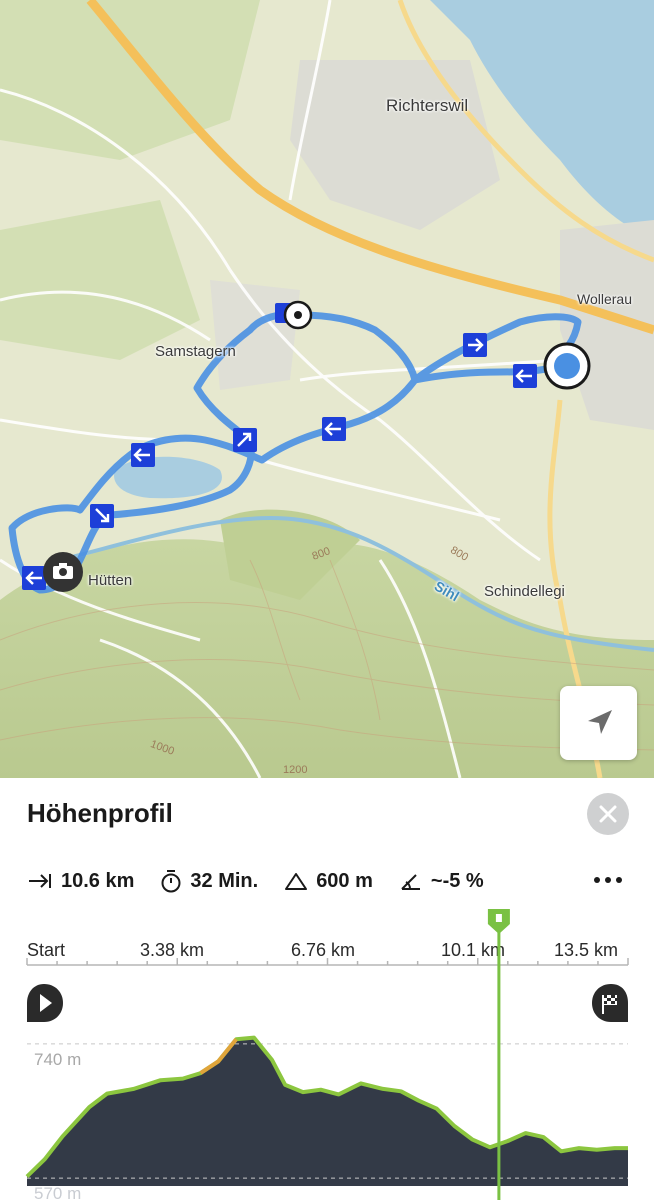 This screenshot has width=654, height=1200. Describe the element at coordinates (45, 1003) in the screenshot. I see `start-flag-icon` at that location.